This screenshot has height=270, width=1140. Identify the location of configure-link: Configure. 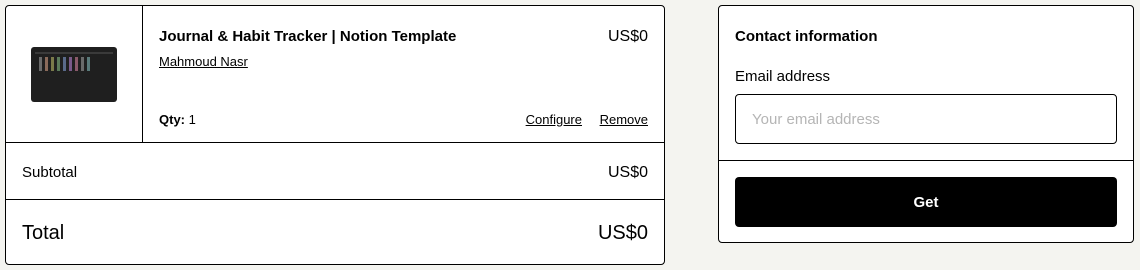
(554, 119).